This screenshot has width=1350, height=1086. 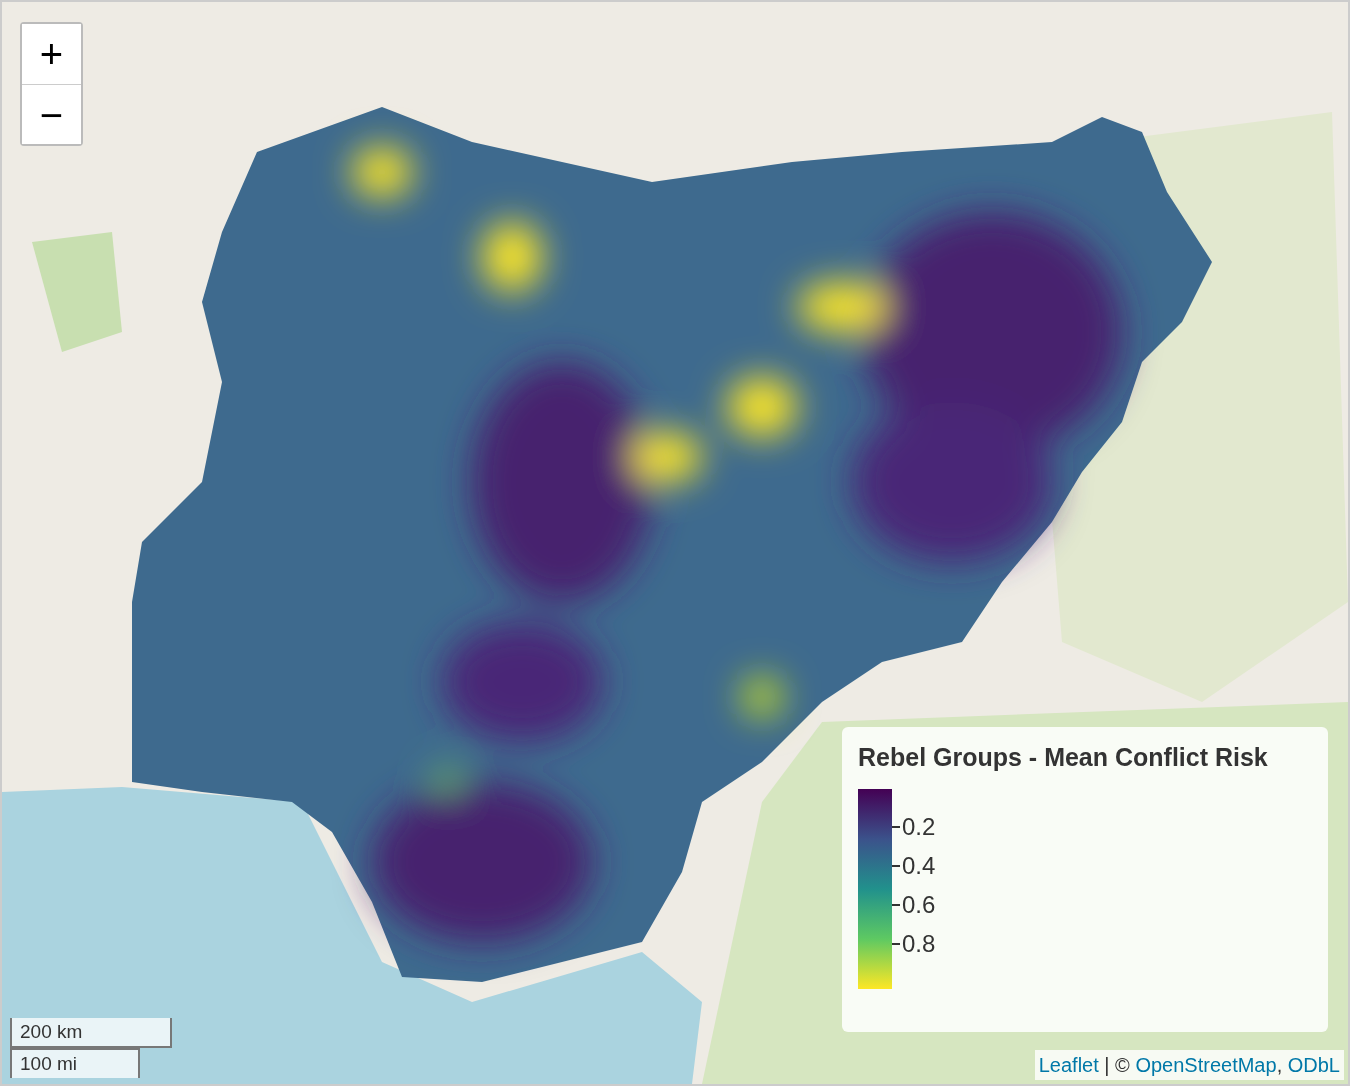 What do you see at coordinates (919, 904) in the screenshot?
I see `legend-tick-label: 0.6` at bounding box center [919, 904].